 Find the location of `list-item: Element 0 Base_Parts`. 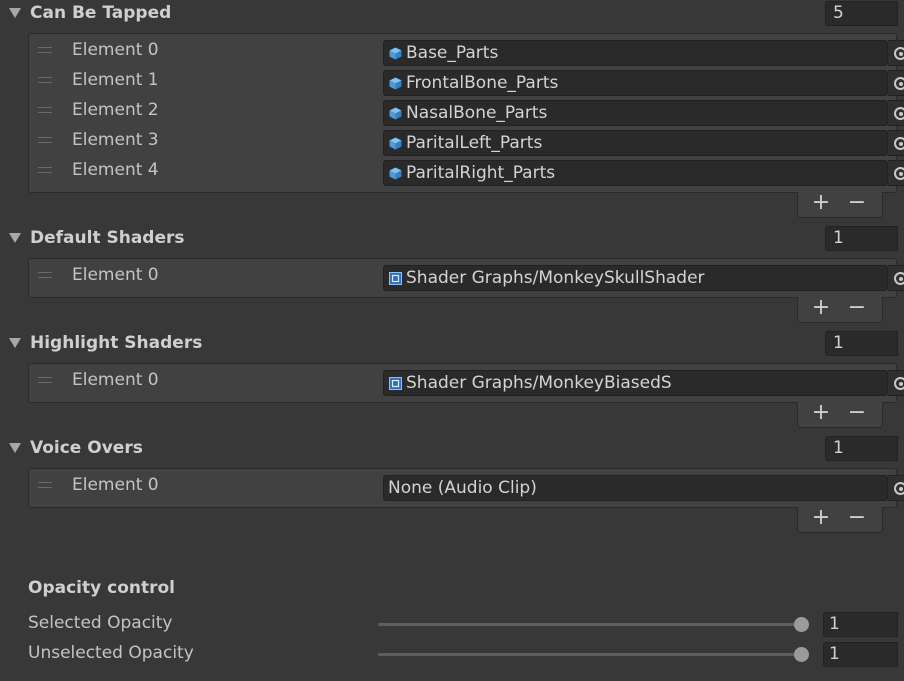

list-item: Element 0 Base_Parts is located at coordinates (466, 51).